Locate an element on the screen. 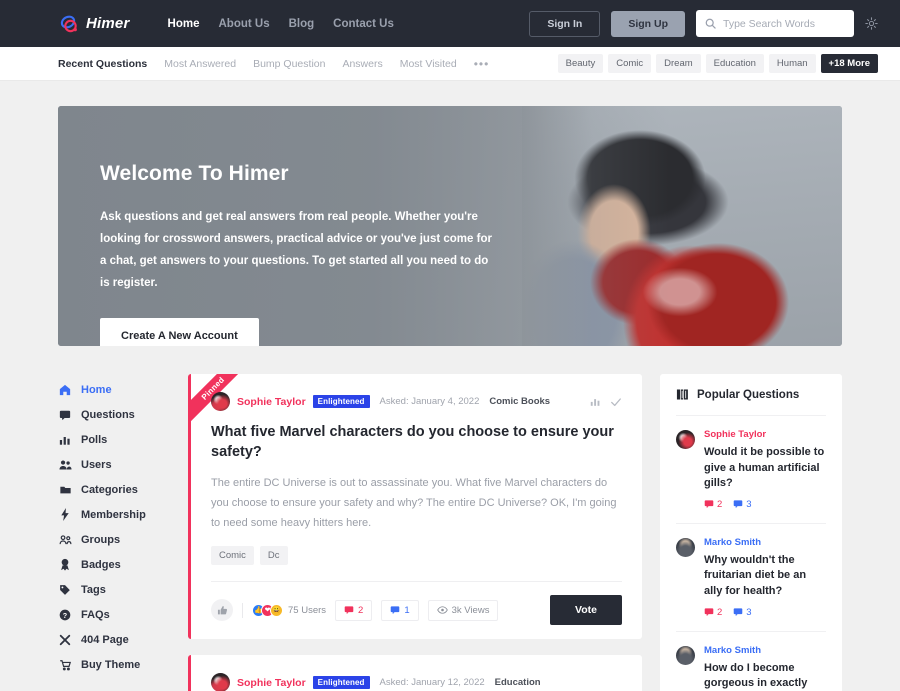 This screenshot has width=900, height=691. sidebar-label: Buy Theme is located at coordinates (111, 664).